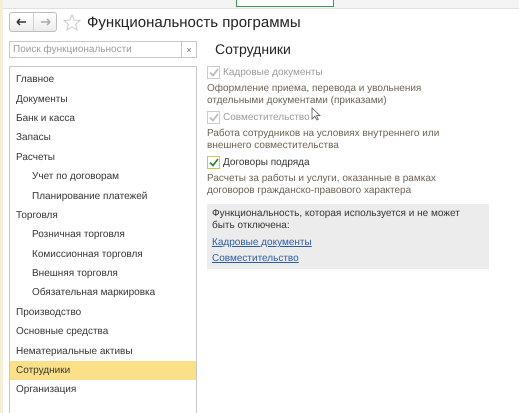 The height and width of the screenshot is (413, 519). I want to click on panel-title: Сотрудники, so click(253, 49).